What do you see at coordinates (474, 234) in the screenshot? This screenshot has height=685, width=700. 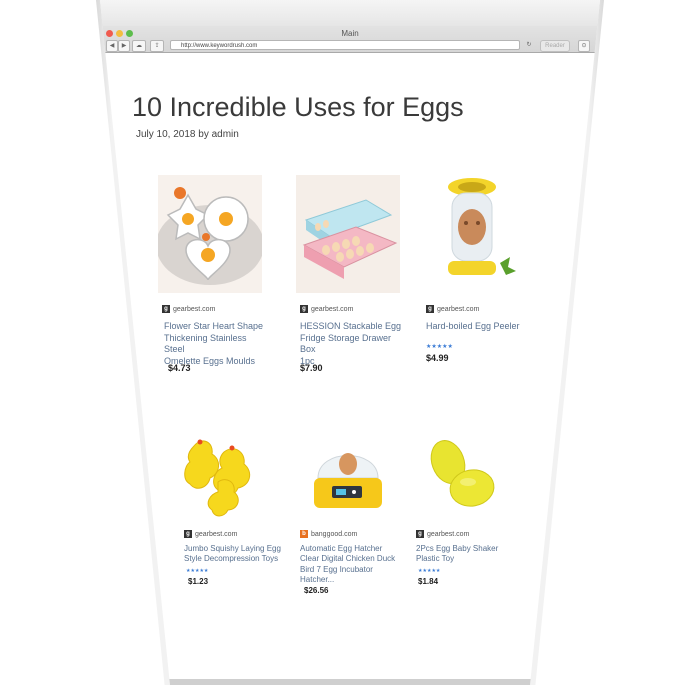 I see `egg-peeler-image` at bounding box center [474, 234].